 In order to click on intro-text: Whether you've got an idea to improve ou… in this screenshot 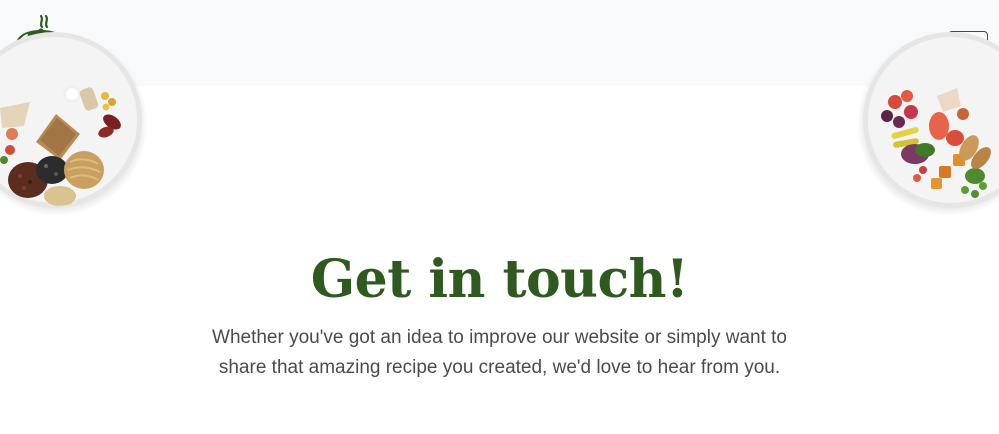, I will do `click(499, 352)`.